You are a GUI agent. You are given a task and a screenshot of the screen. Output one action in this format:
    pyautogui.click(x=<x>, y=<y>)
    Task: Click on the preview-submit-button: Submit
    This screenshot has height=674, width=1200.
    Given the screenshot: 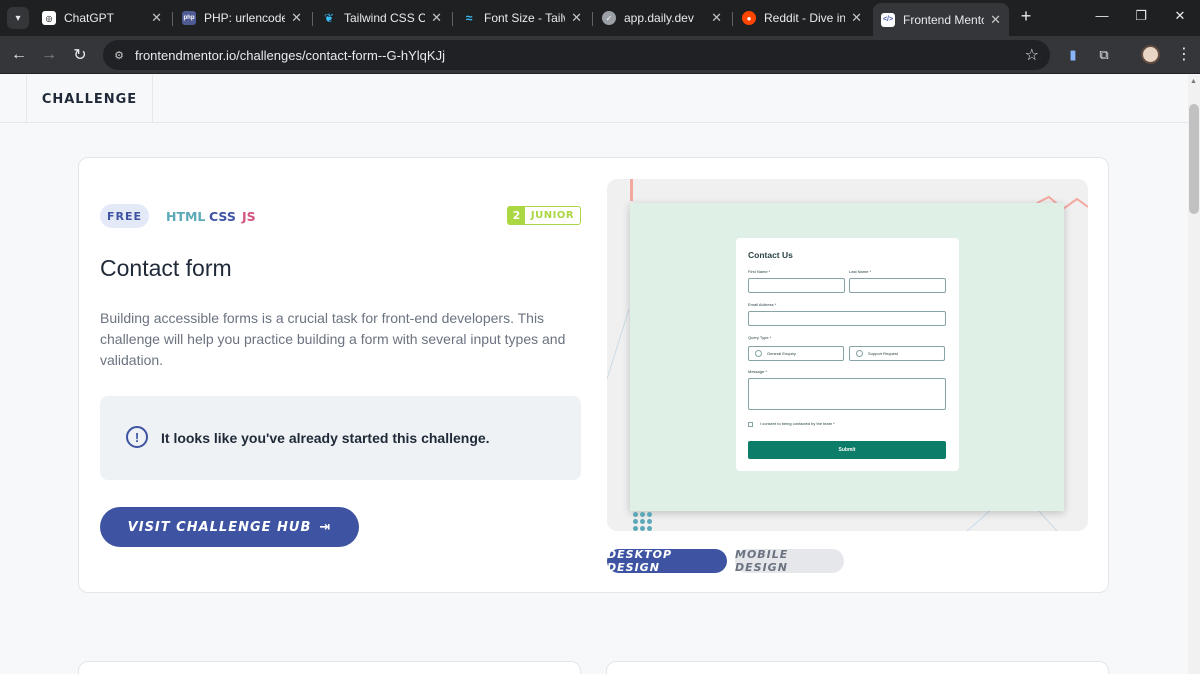 What is the action you would take?
    pyautogui.click(x=847, y=450)
    